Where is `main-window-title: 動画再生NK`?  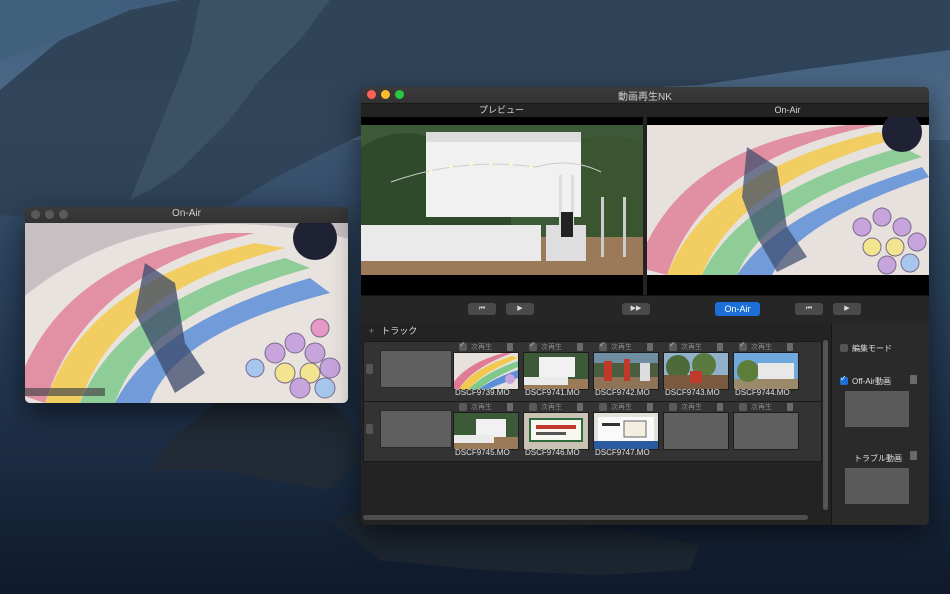
main-window-title: 動画再生NK is located at coordinates (645, 97).